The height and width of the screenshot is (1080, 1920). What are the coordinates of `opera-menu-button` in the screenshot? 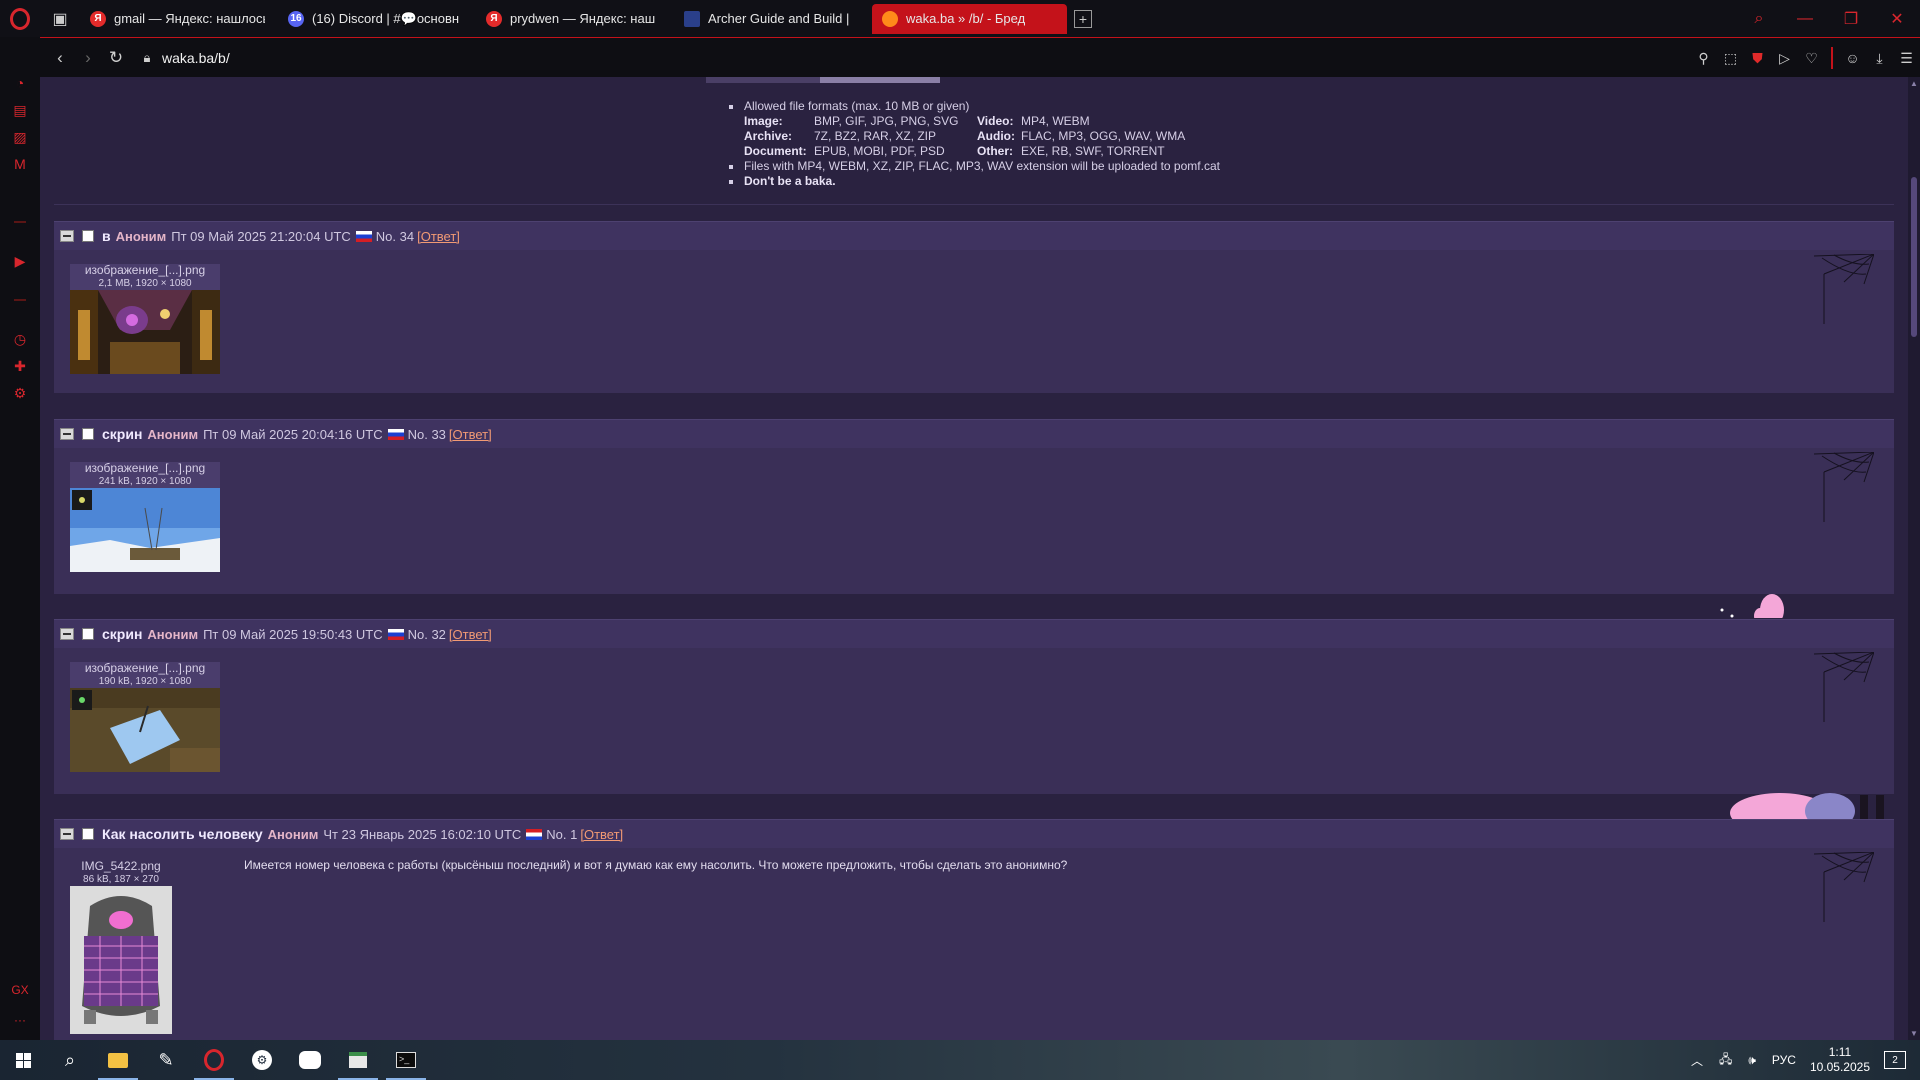 It's located at (20, 18).